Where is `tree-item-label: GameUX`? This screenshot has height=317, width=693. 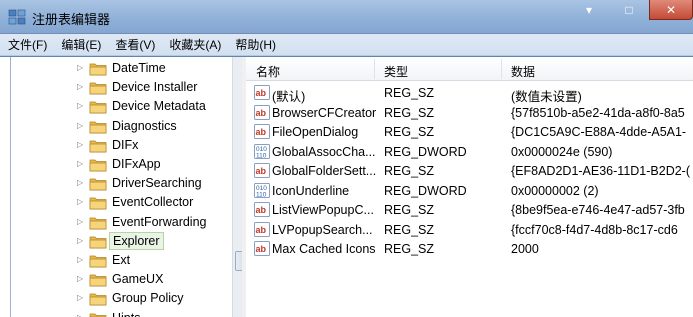
tree-item-label: GameUX is located at coordinates (138, 279).